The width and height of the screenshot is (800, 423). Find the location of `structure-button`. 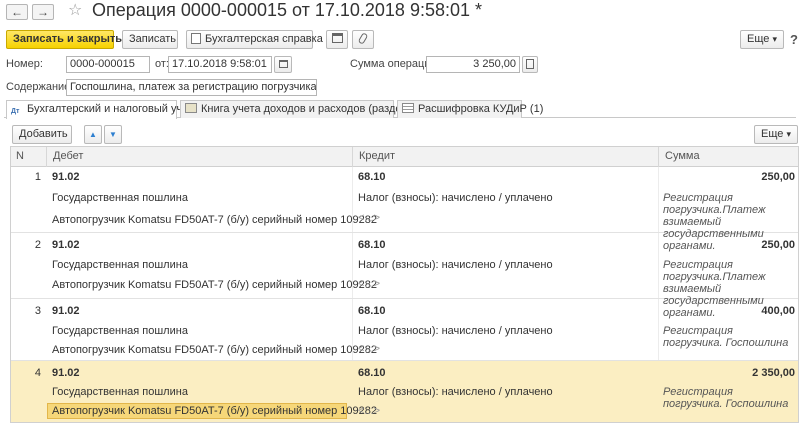

structure-button is located at coordinates (337, 39).